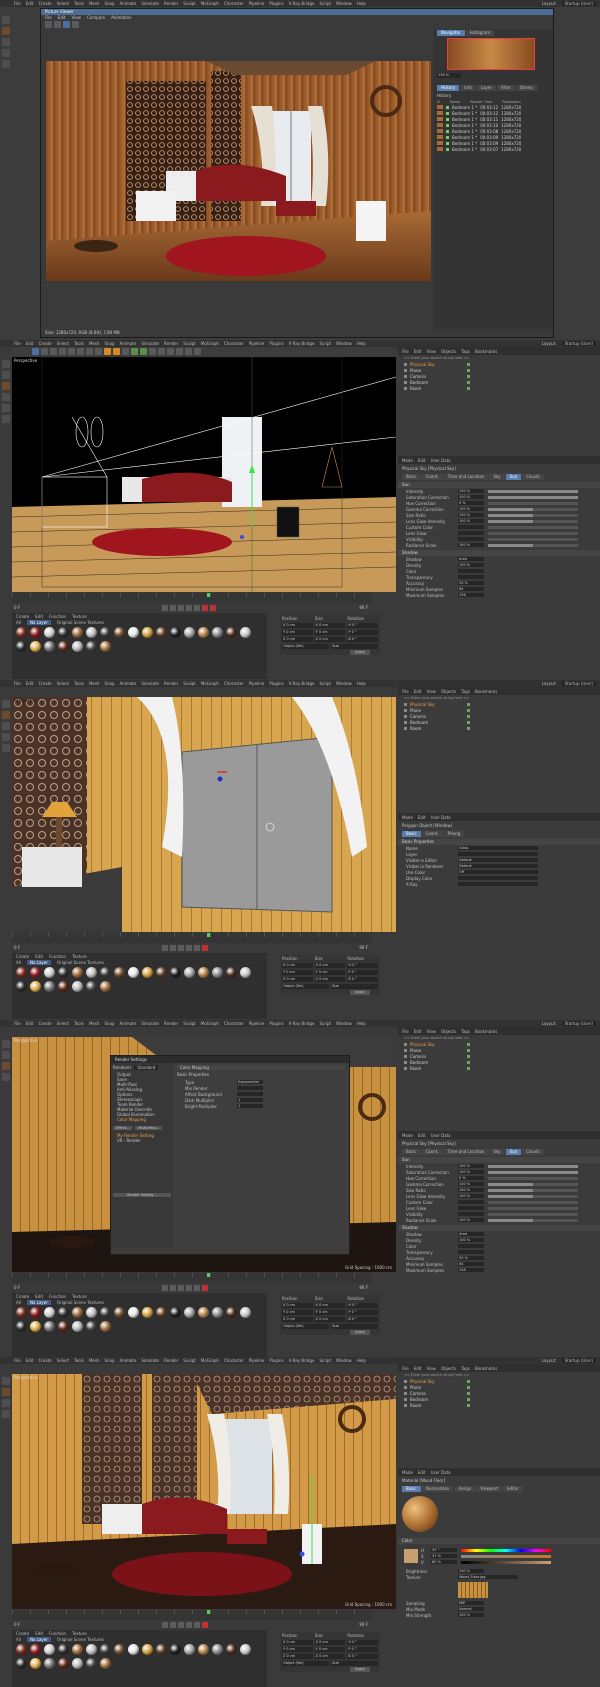  Describe the element at coordinates (444, 1562) in the screenshot. I see `v-field: 80 %` at that location.